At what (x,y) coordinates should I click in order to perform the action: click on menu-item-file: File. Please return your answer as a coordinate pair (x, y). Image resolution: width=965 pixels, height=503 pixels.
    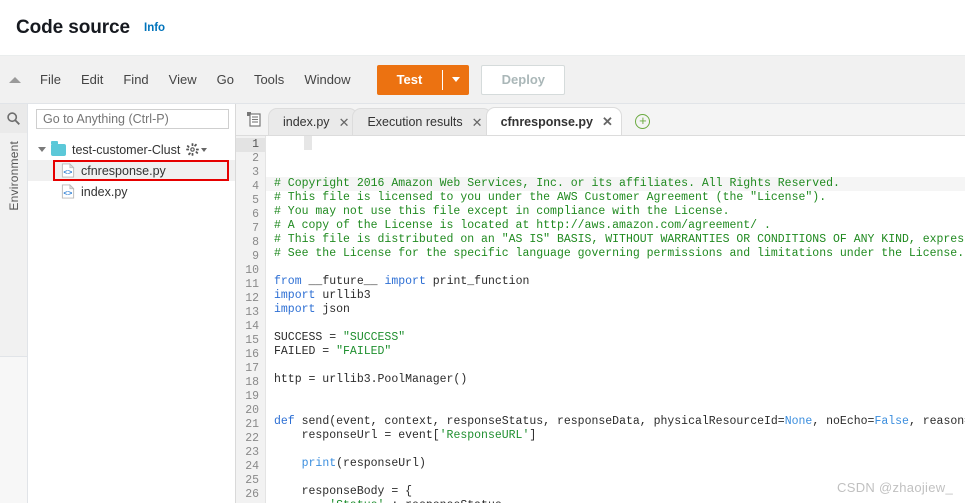
    Looking at the image, I should click on (50, 79).